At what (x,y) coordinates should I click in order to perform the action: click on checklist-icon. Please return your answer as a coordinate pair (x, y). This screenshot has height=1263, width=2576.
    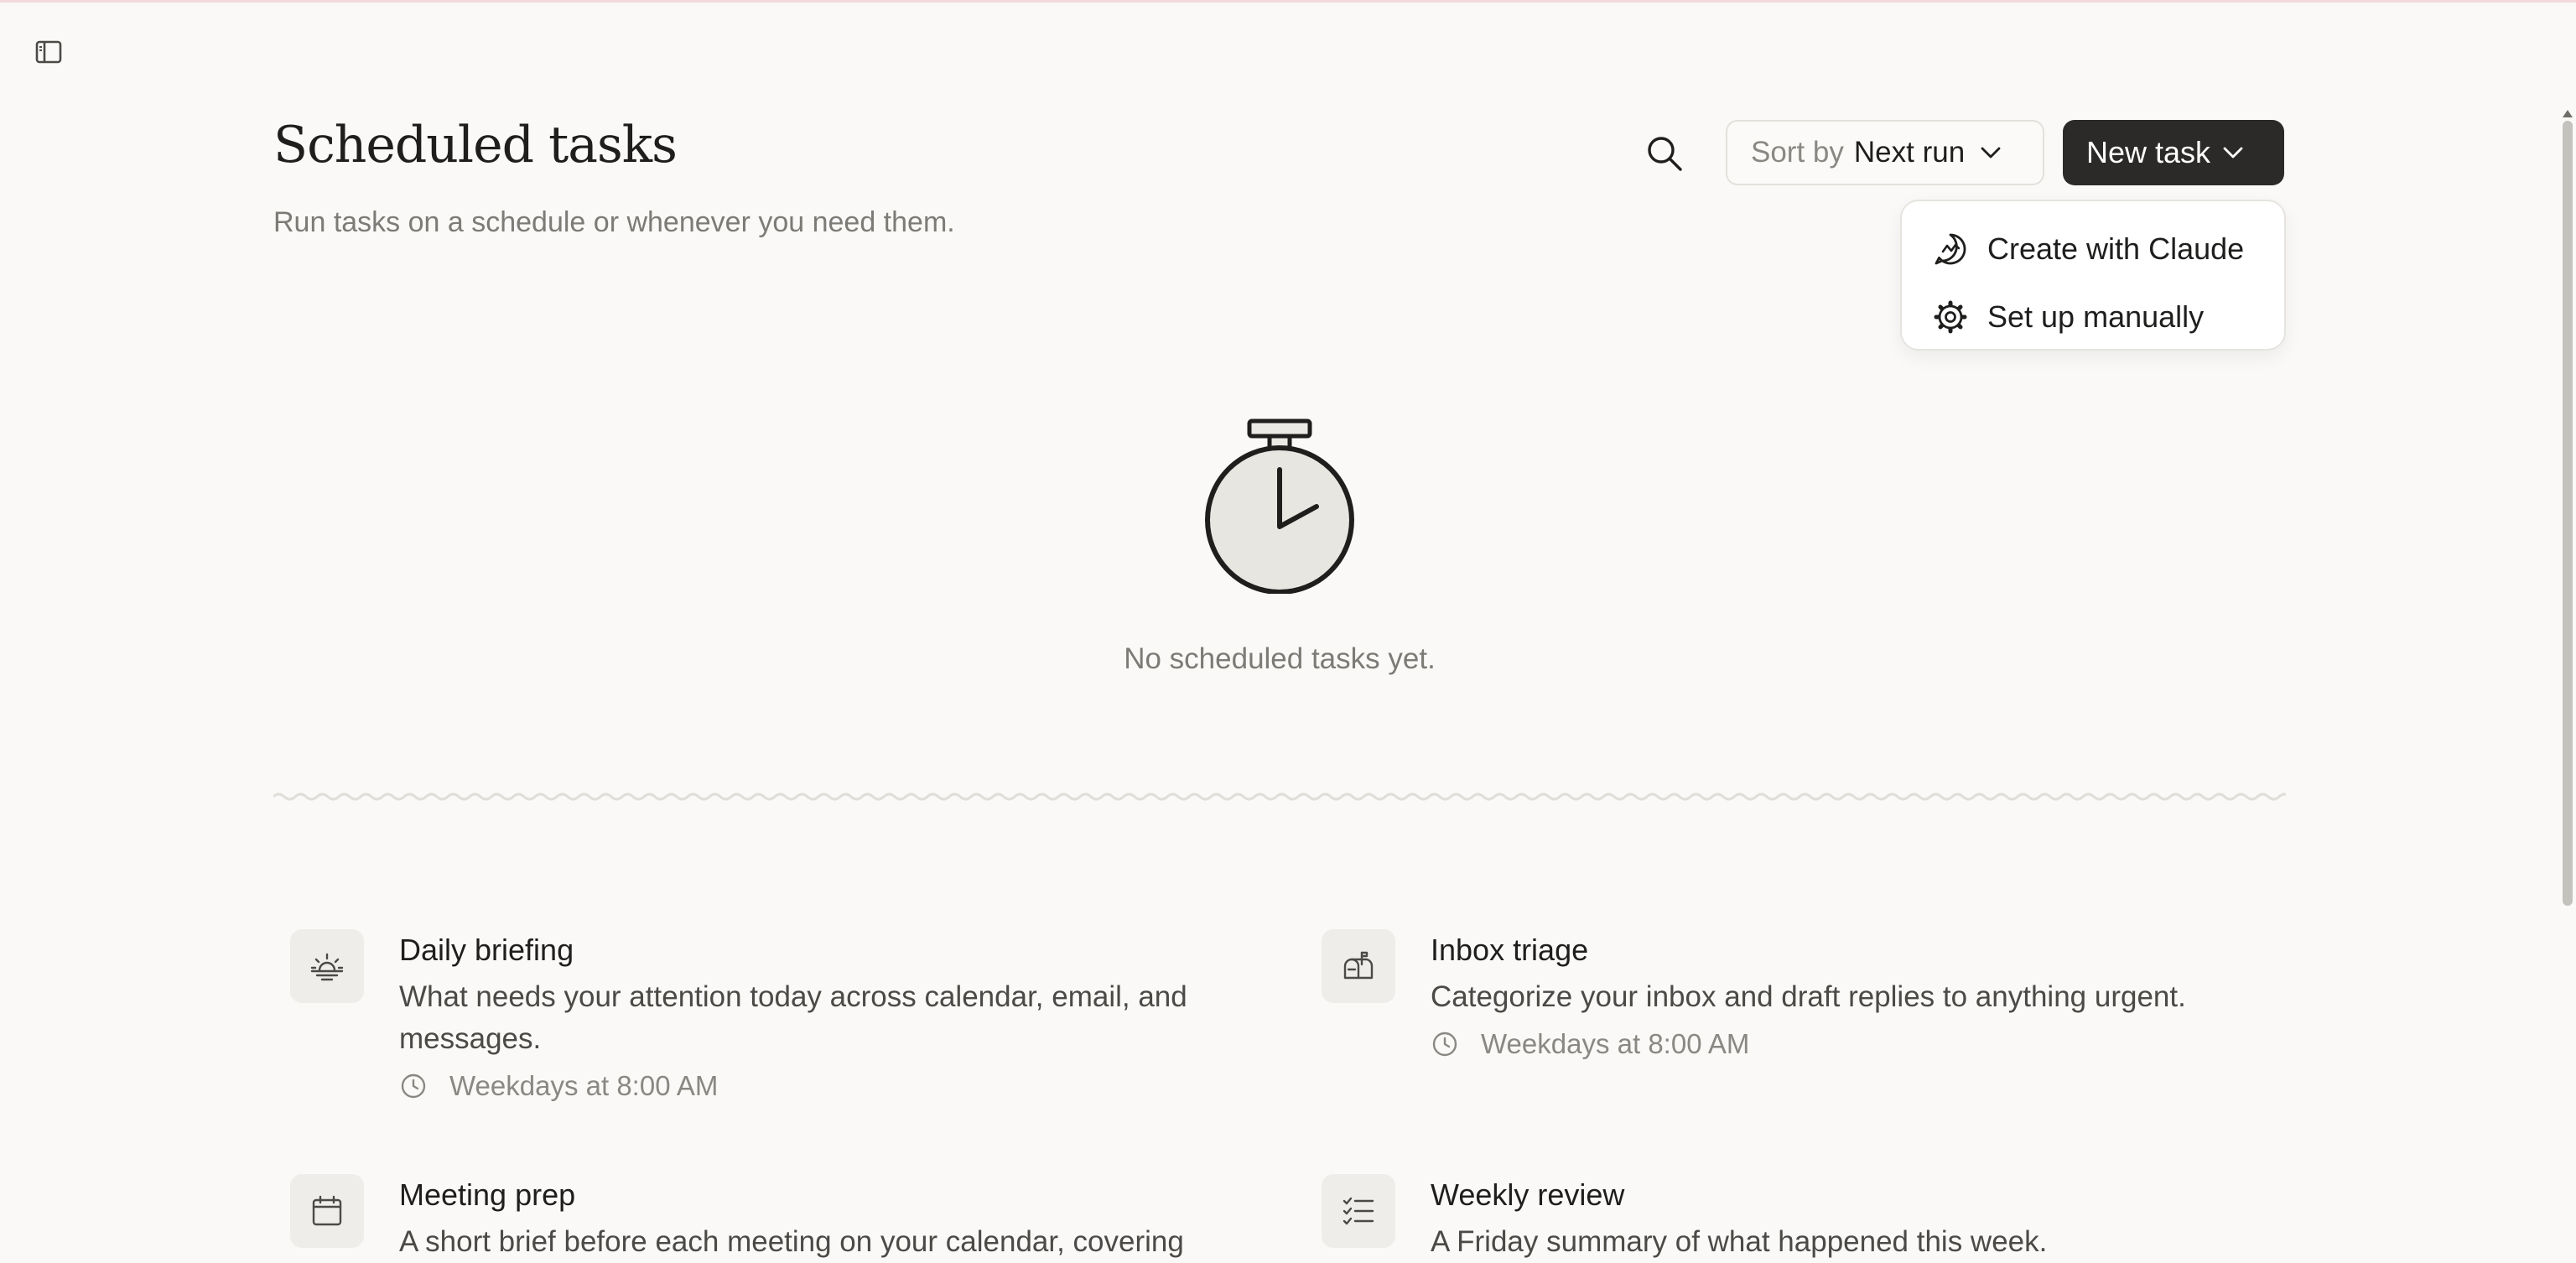
    Looking at the image, I should click on (1358, 1211).